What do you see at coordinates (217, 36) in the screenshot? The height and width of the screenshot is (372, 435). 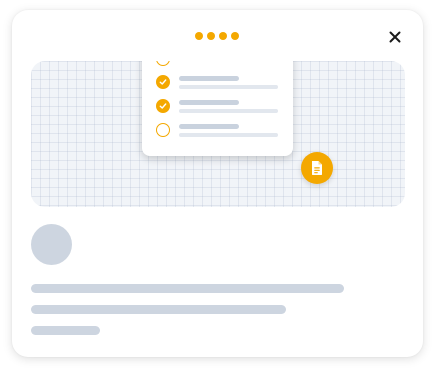 I see `step-indicator` at bounding box center [217, 36].